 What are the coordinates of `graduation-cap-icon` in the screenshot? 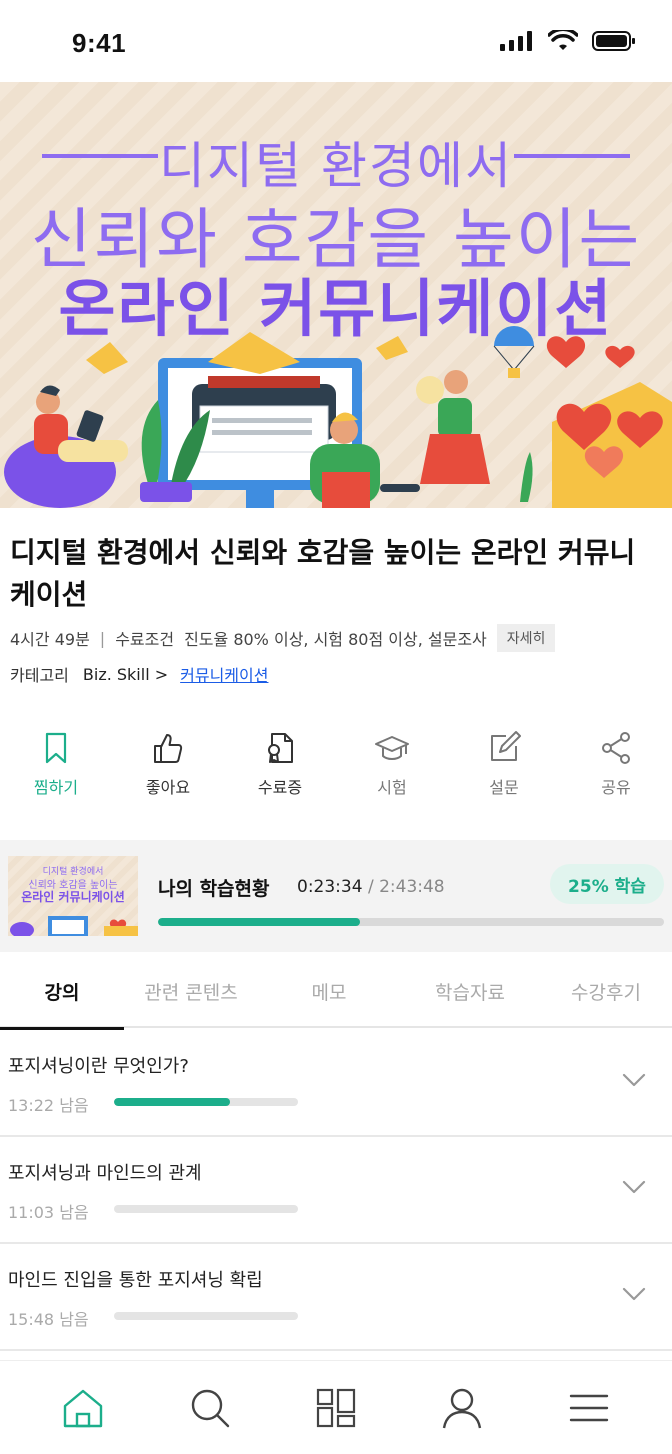 It's located at (392, 748).